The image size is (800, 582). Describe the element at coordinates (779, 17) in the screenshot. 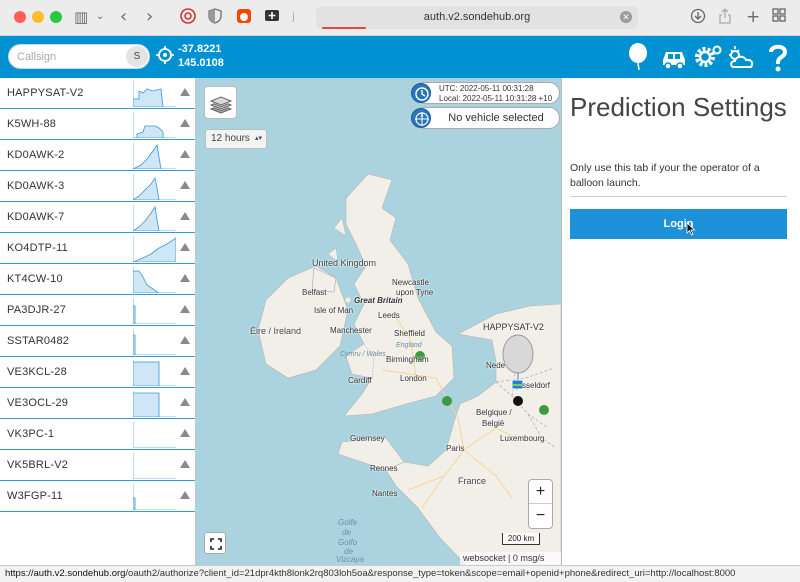

I see `tab-overview-icon` at that location.